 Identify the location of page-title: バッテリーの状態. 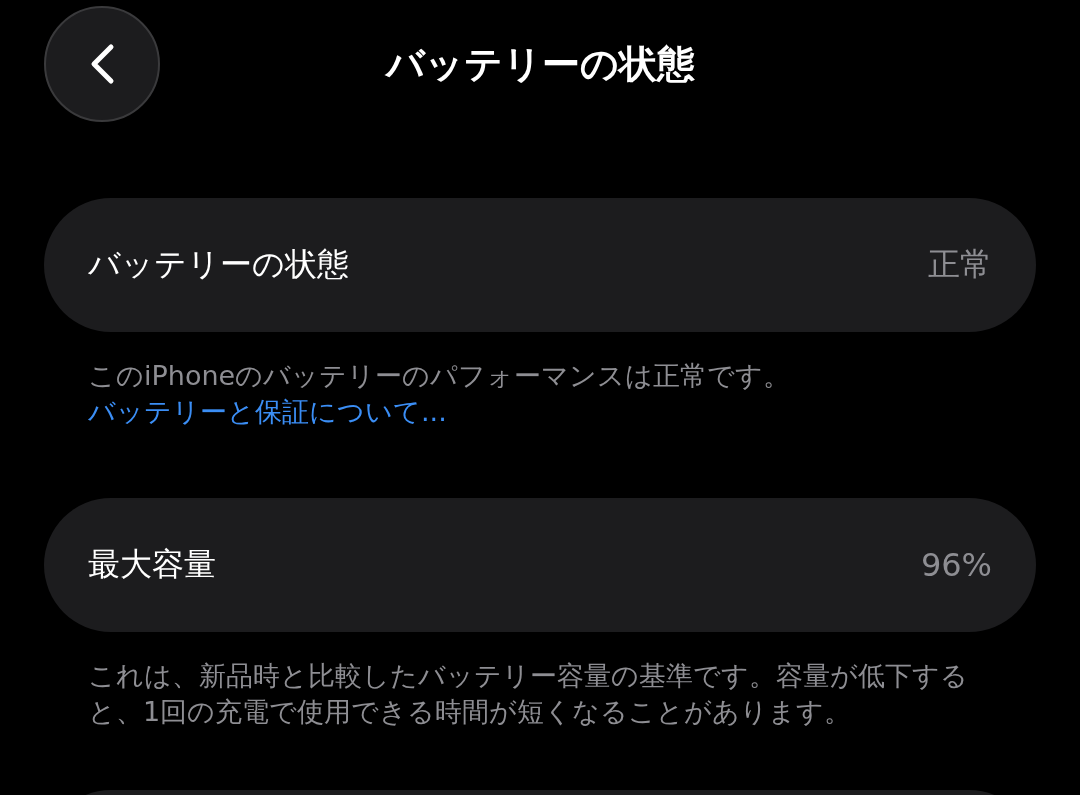
(540, 64).